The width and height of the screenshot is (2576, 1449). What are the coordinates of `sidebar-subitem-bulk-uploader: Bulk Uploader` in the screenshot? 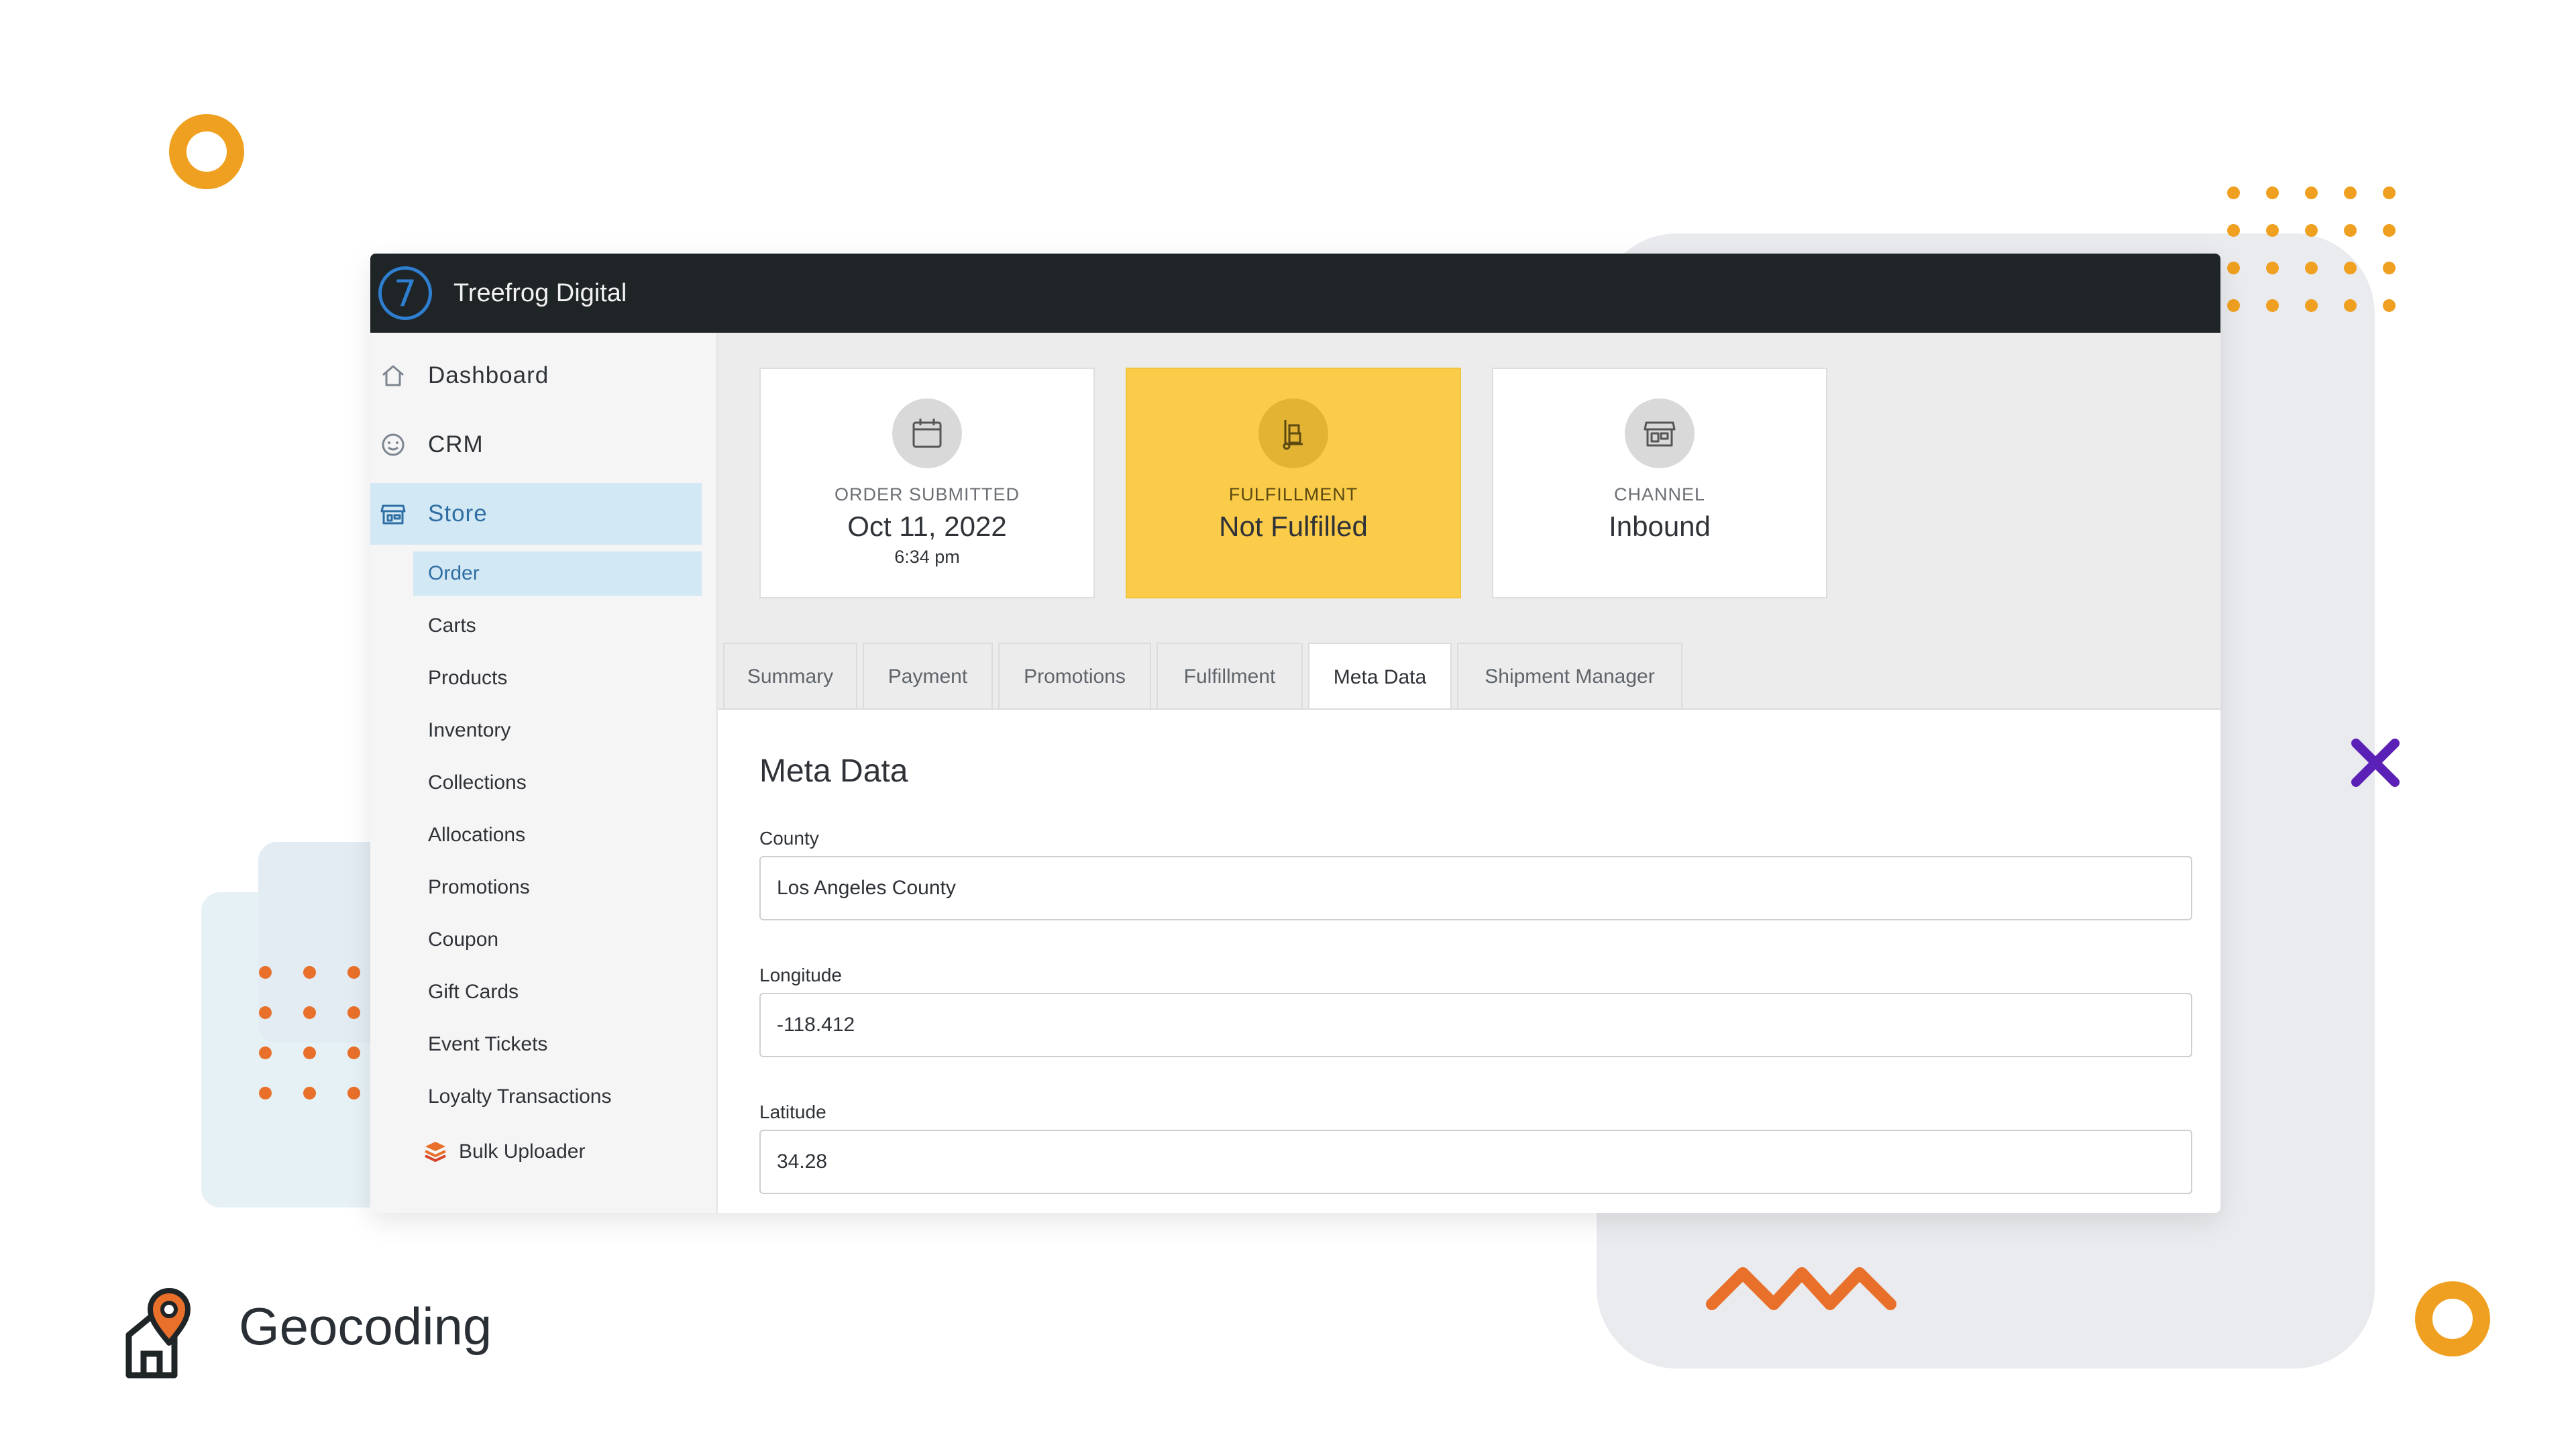 It's located at (557, 1152).